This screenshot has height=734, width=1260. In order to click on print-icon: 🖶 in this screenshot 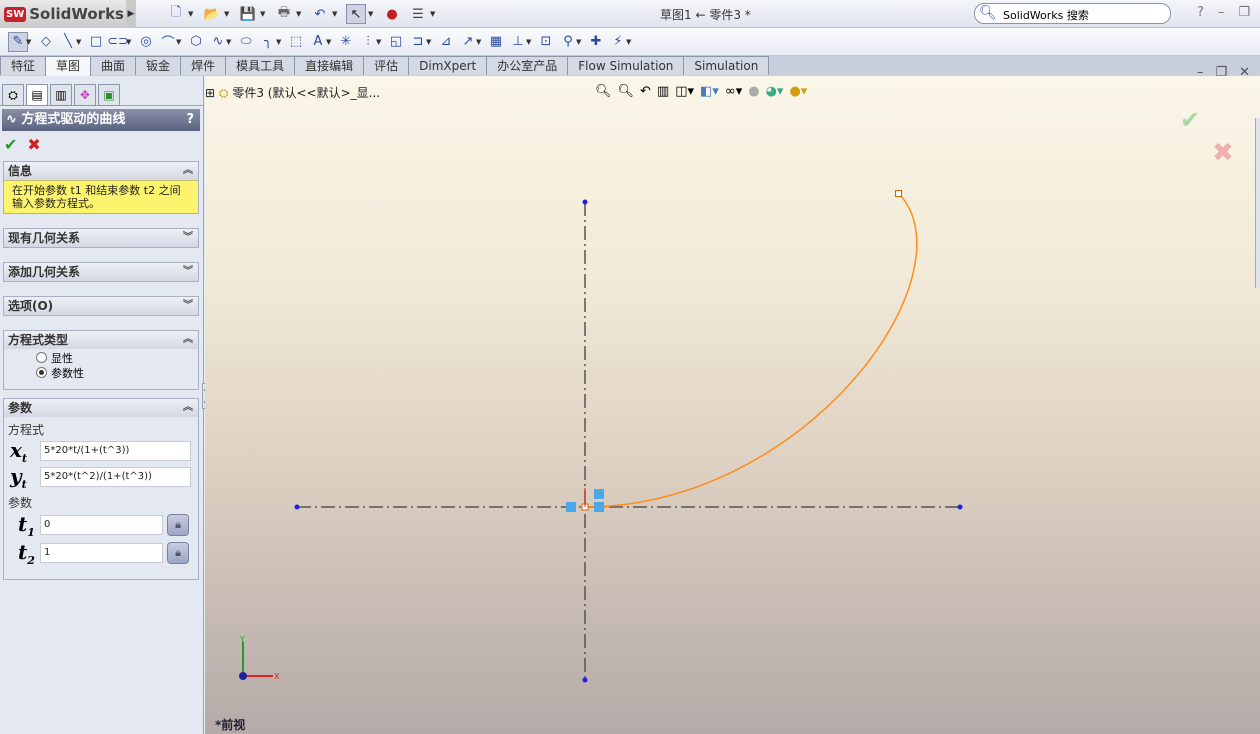, I will do `click(284, 14)`.